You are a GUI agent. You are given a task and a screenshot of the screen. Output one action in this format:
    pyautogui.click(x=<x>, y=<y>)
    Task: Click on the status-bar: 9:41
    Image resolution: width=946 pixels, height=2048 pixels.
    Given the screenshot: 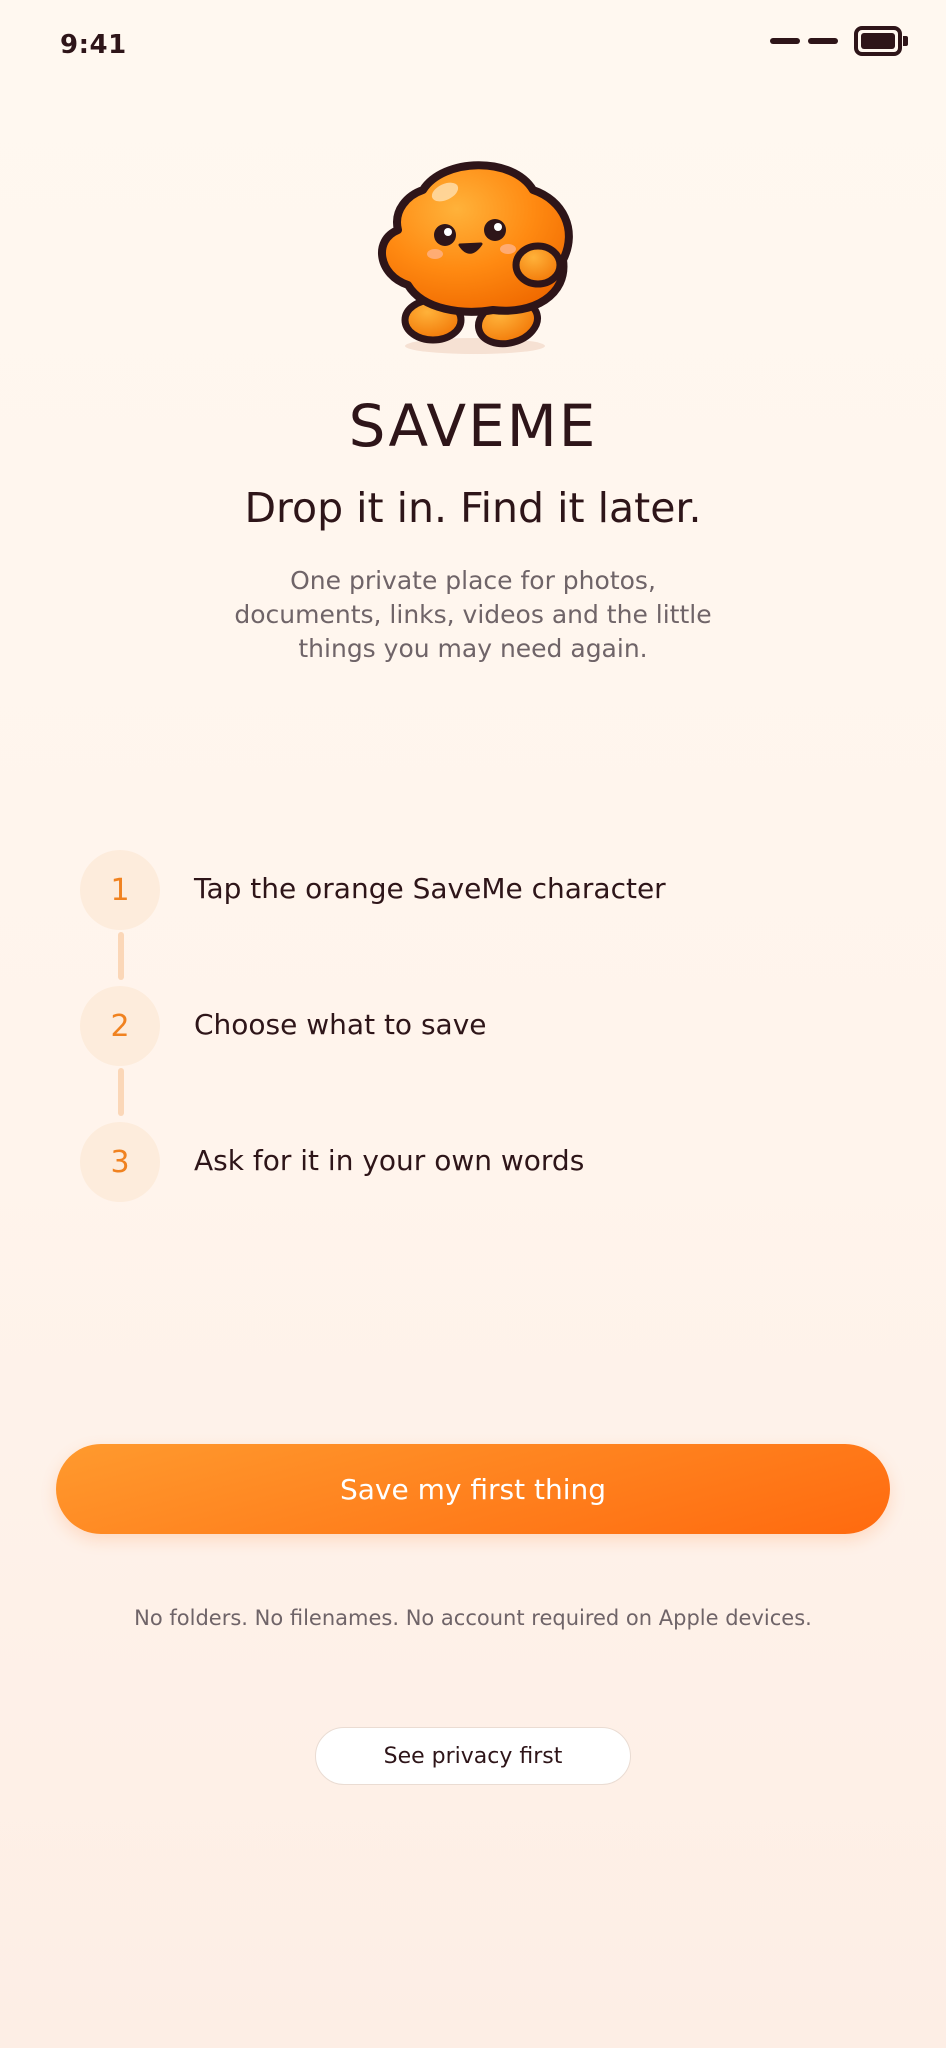 What is the action you would take?
    pyautogui.click(x=473, y=45)
    